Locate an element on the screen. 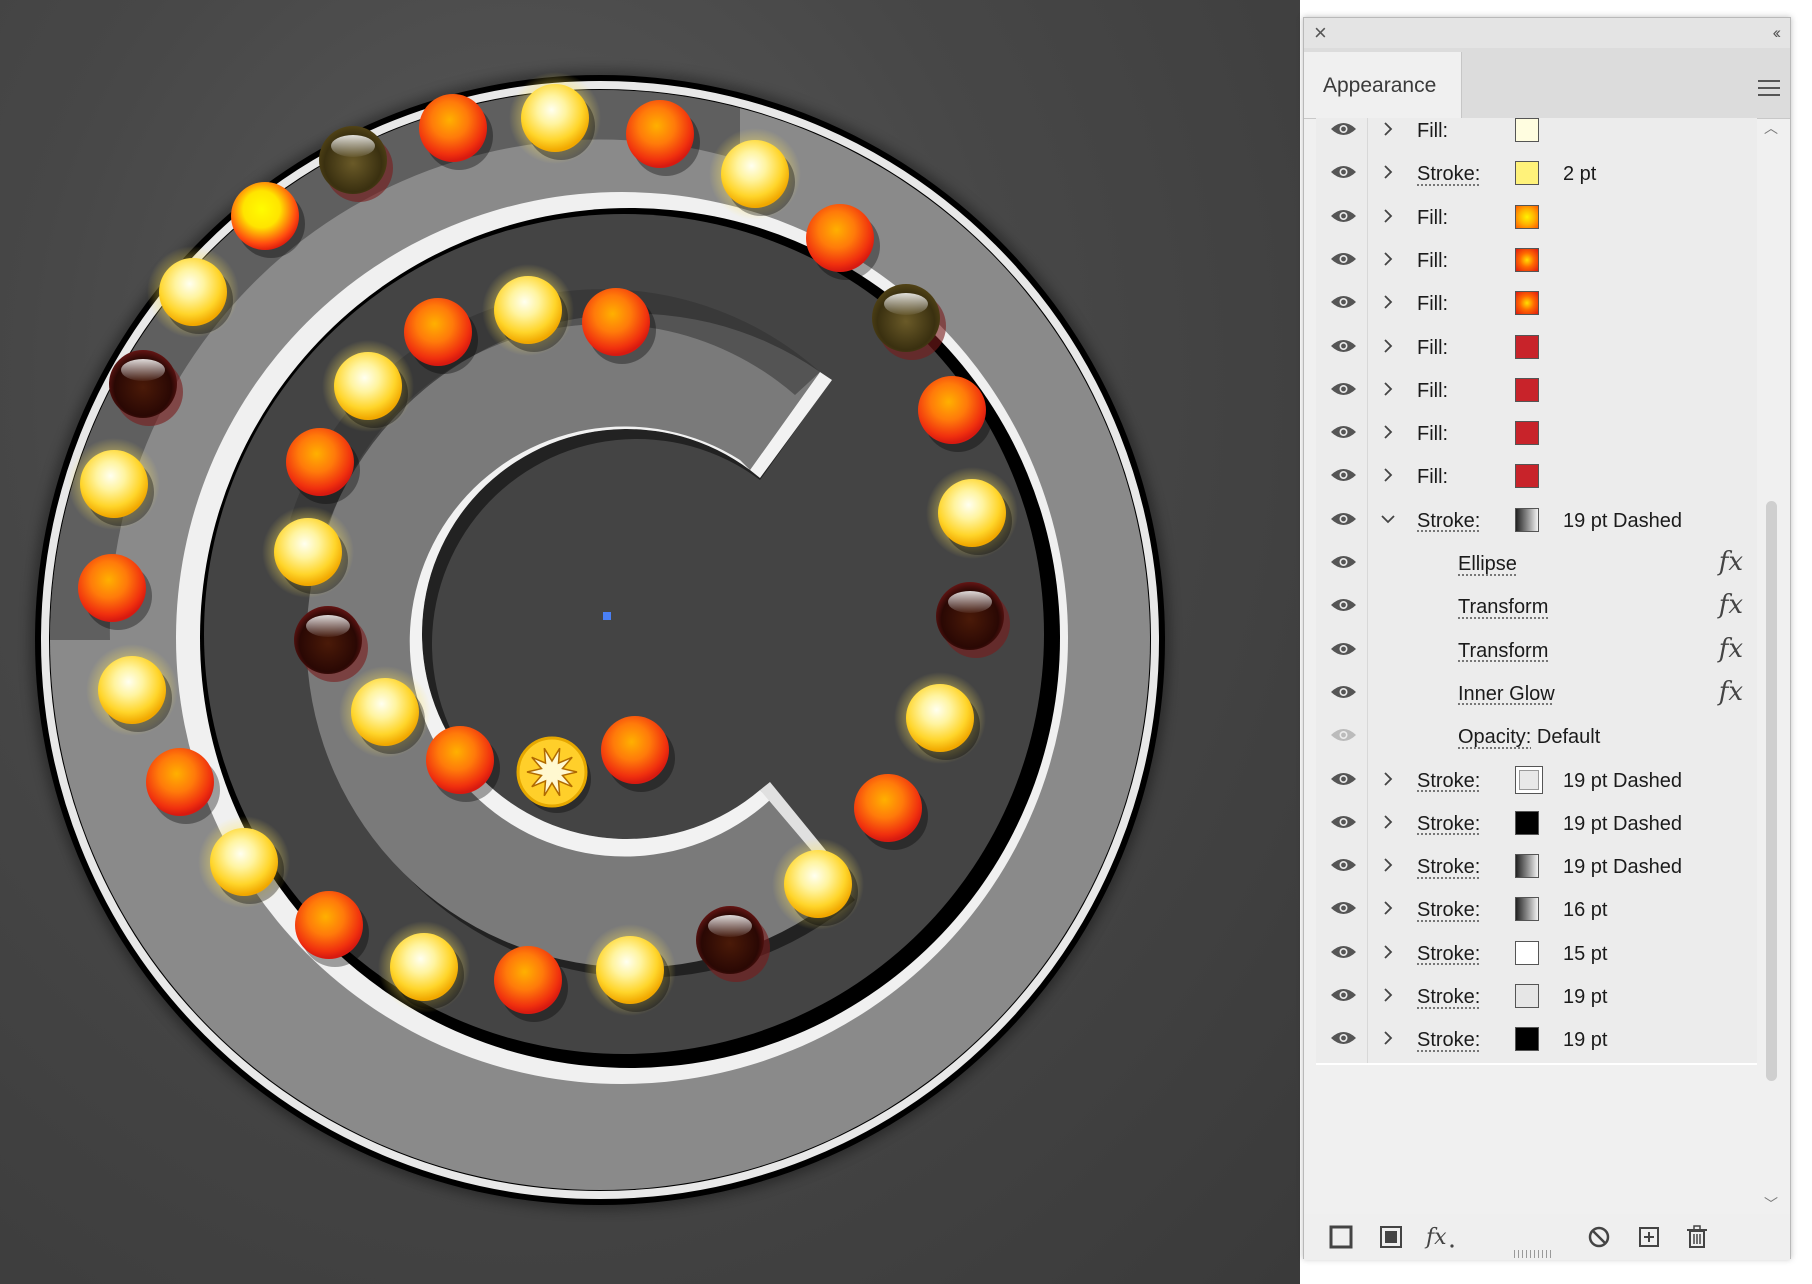  delete-item-icon is located at coordinates (1697, 1237).